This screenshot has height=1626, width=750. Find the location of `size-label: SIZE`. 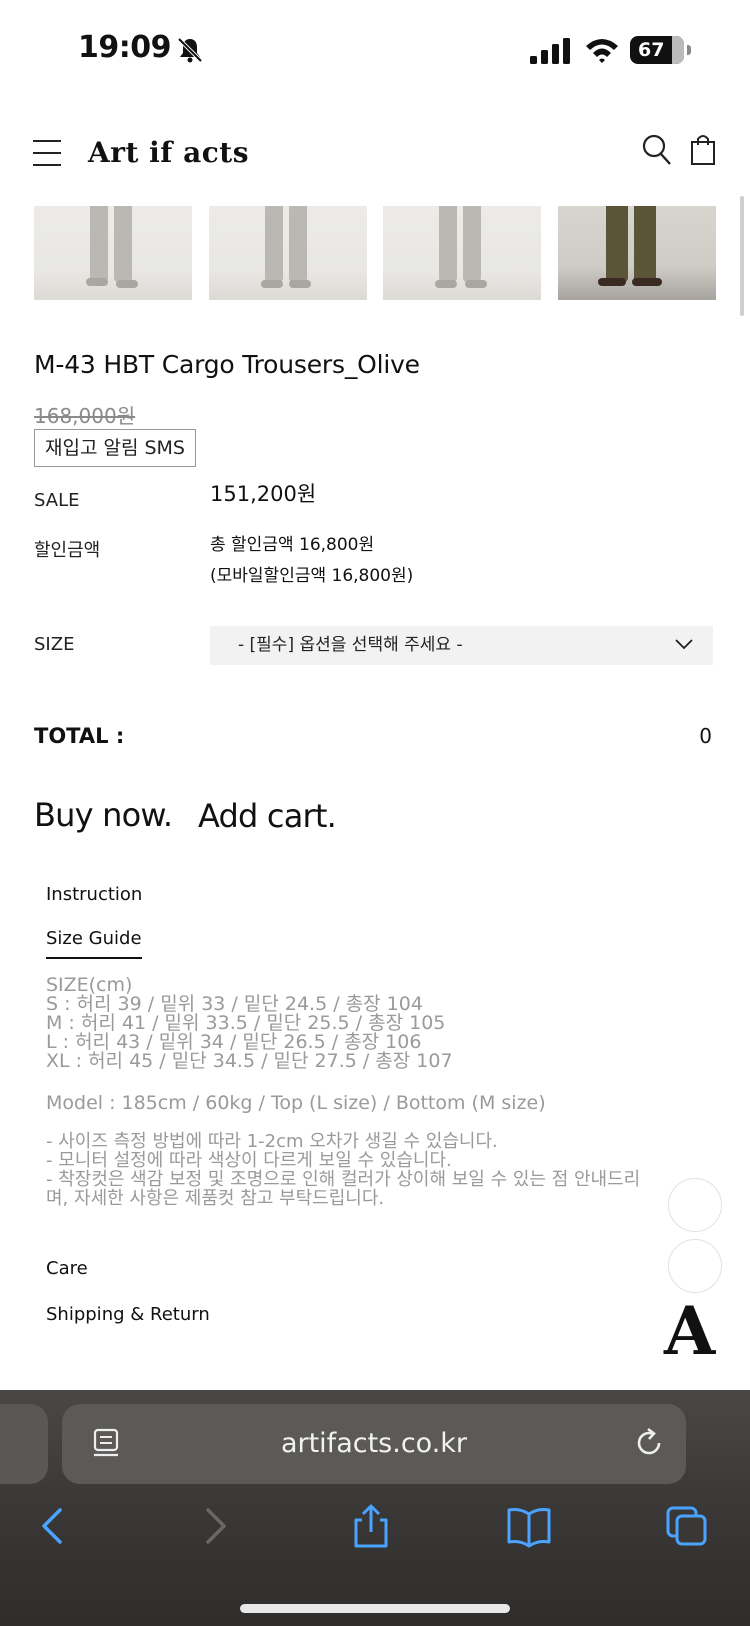

size-label: SIZE is located at coordinates (54, 644).